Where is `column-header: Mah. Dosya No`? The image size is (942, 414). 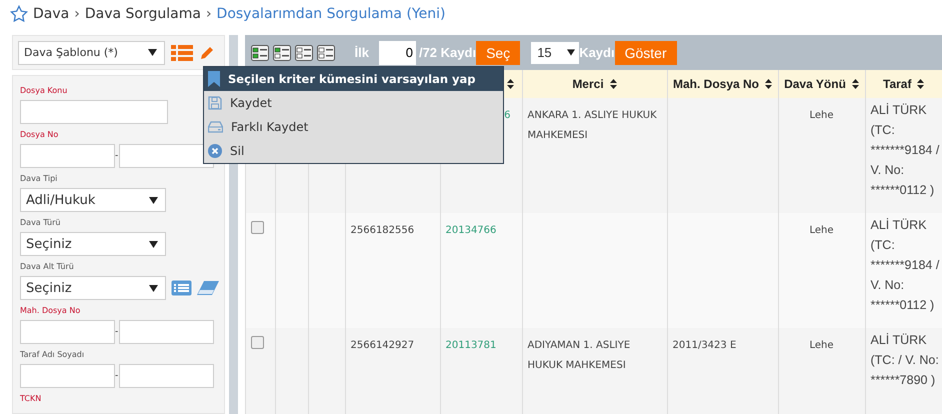
column-header: Mah. Dosya No is located at coordinates (722, 84).